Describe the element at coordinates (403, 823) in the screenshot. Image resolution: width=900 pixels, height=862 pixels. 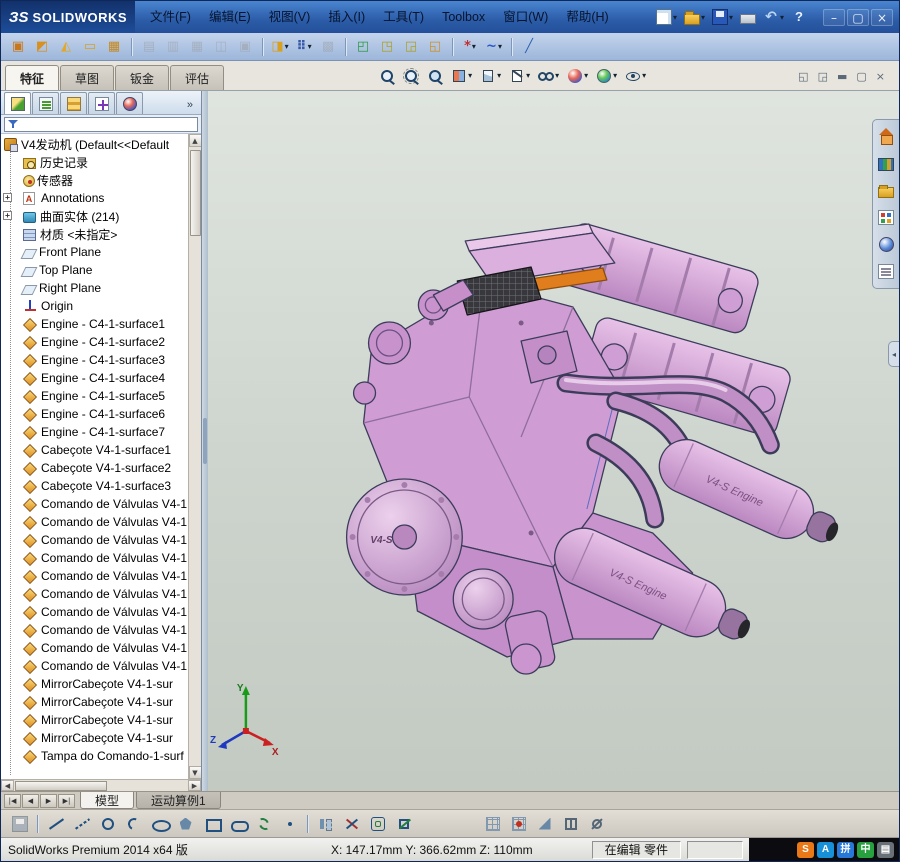
I see `convert-button` at that location.